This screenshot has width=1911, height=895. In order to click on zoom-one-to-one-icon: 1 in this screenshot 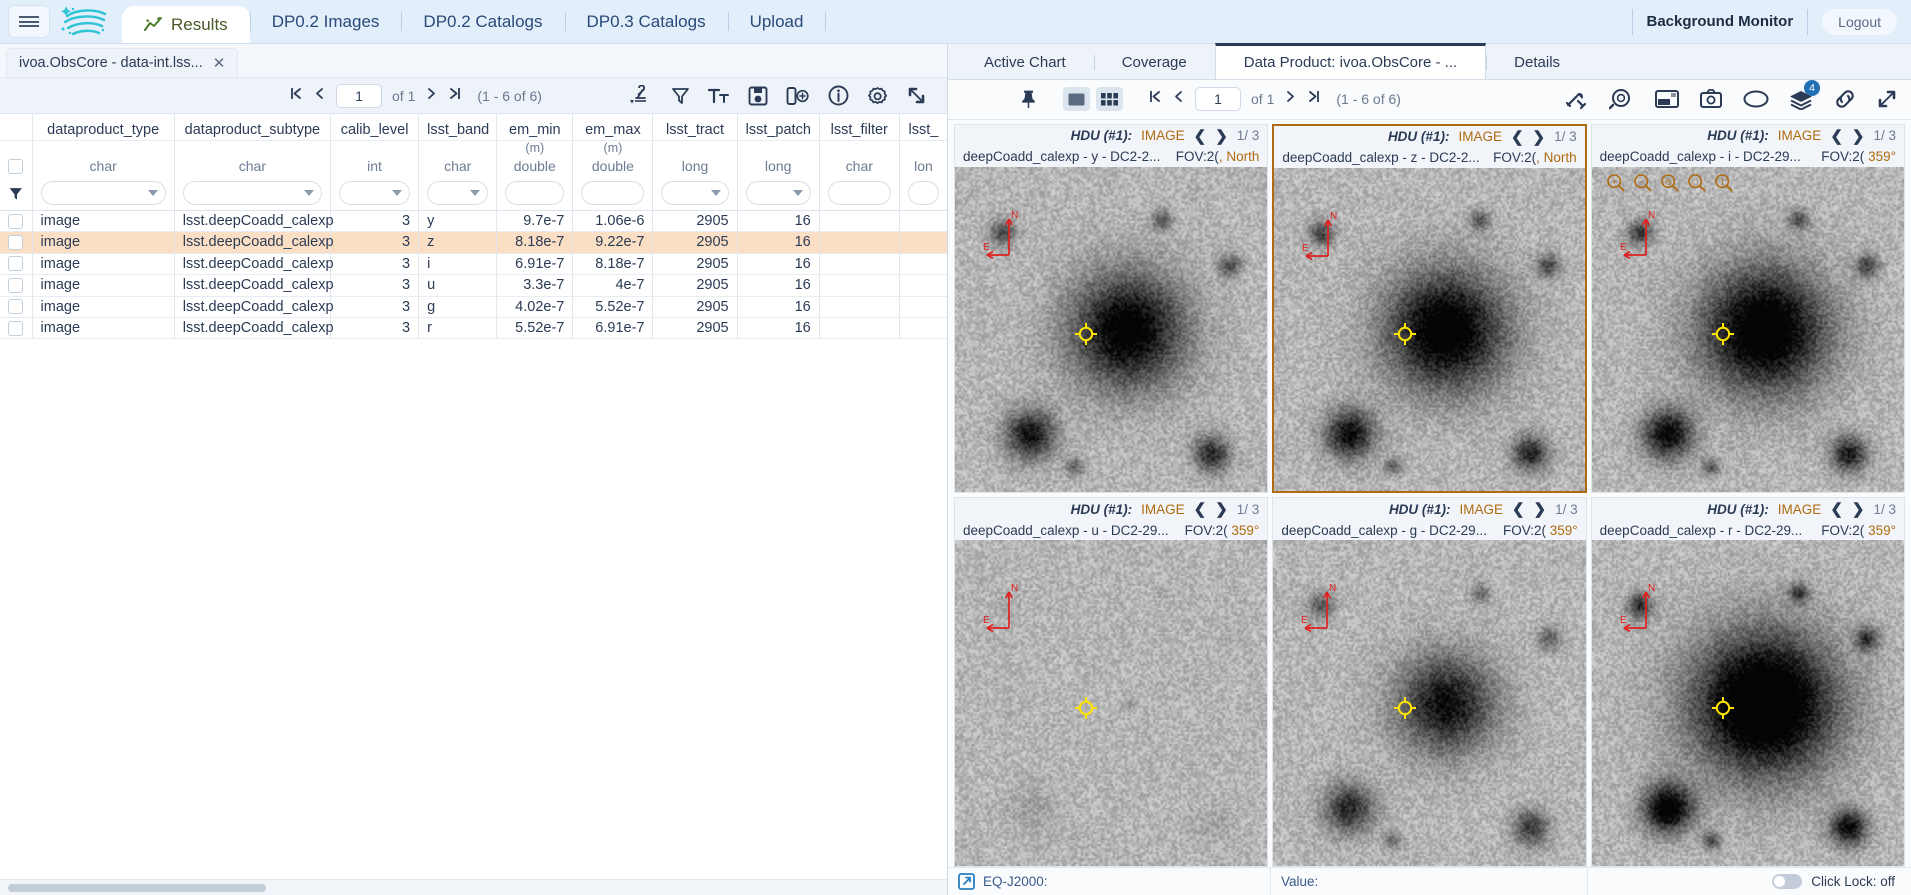, I will do `click(1723, 182)`.